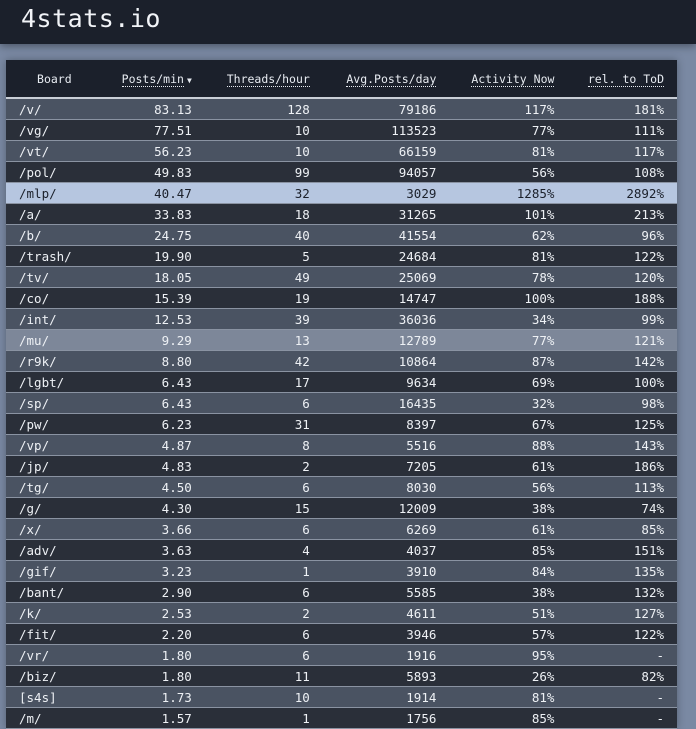 The image size is (696, 729). Describe the element at coordinates (54, 718) in the screenshot. I see `cell-board: /m/` at that location.